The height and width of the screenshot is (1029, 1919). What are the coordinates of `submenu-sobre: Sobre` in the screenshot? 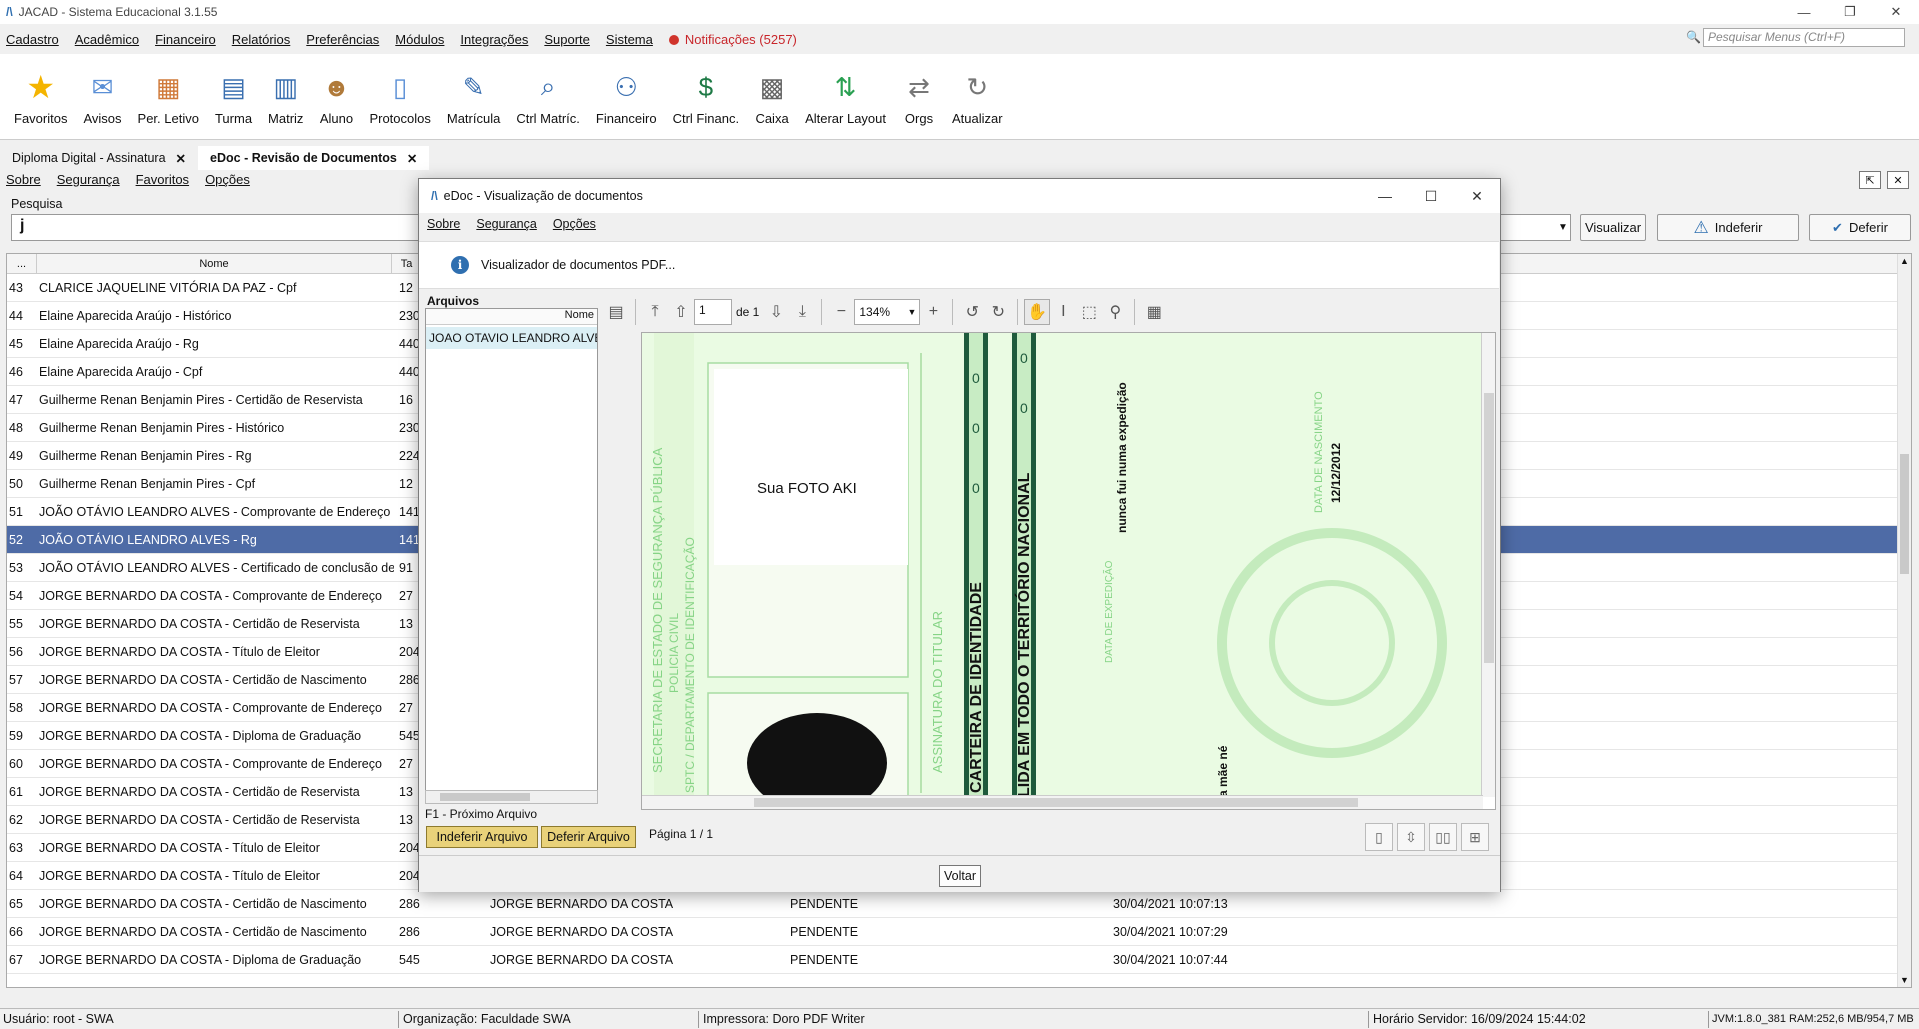 It's located at (23, 179).